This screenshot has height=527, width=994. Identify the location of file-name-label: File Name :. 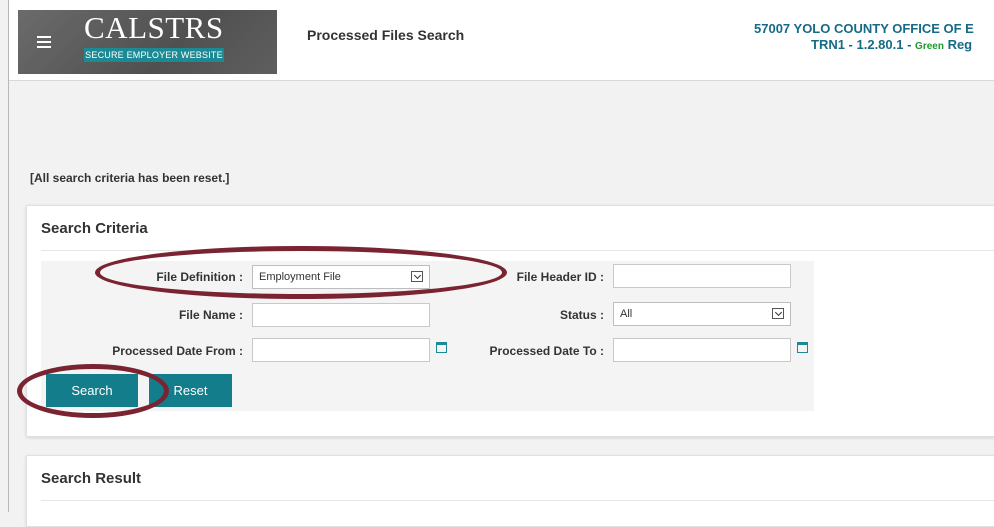
(210, 315).